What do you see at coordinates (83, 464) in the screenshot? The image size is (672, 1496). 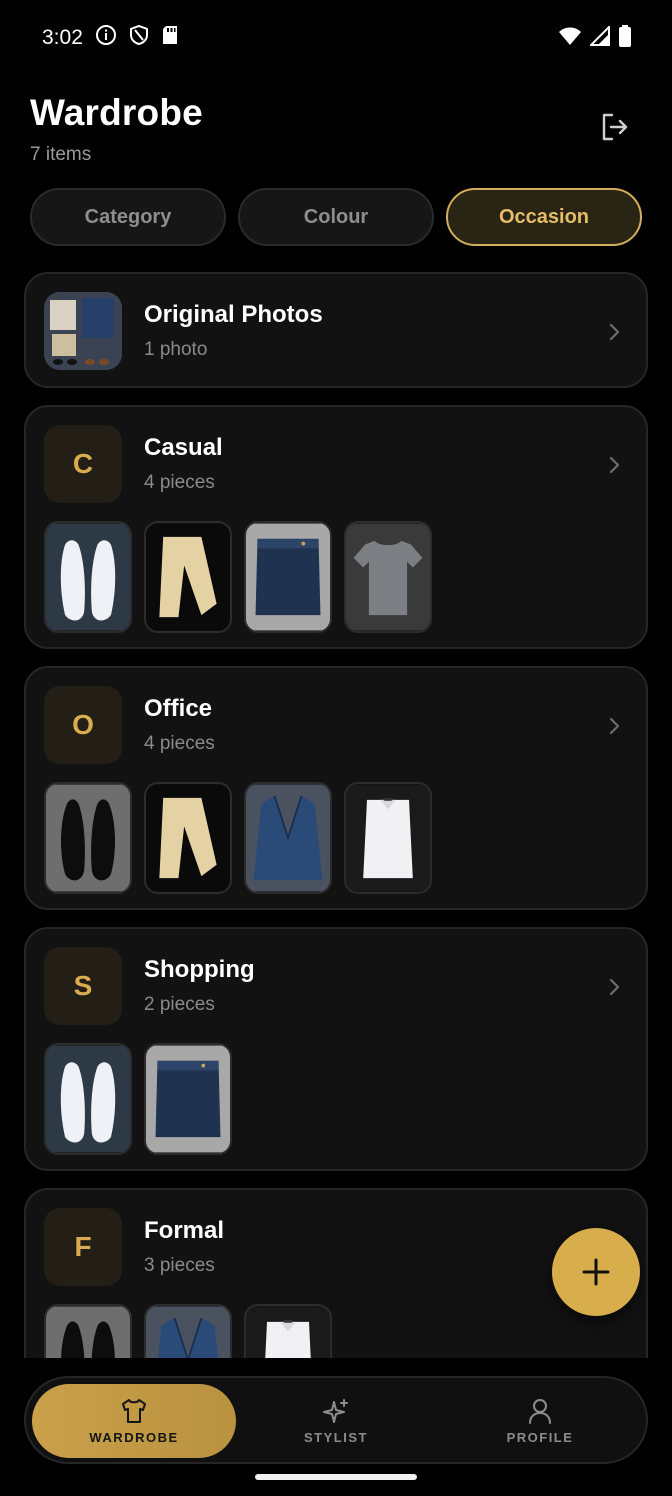 I see `group-initial: C` at bounding box center [83, 464].